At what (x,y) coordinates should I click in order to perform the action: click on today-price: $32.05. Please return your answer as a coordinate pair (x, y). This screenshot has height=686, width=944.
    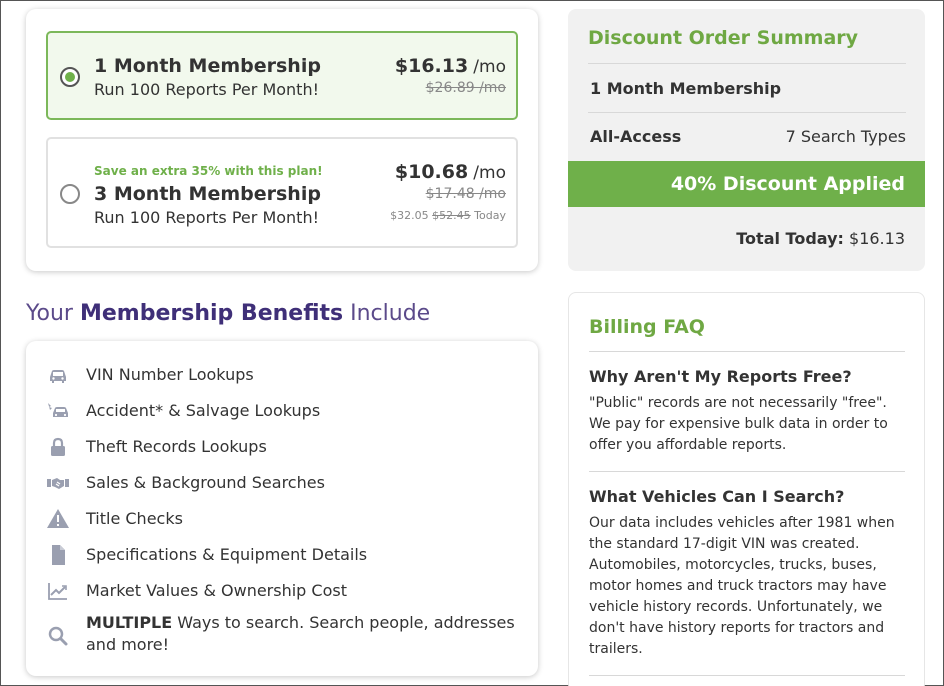
    Looking at the image, I should click on (409, 215).